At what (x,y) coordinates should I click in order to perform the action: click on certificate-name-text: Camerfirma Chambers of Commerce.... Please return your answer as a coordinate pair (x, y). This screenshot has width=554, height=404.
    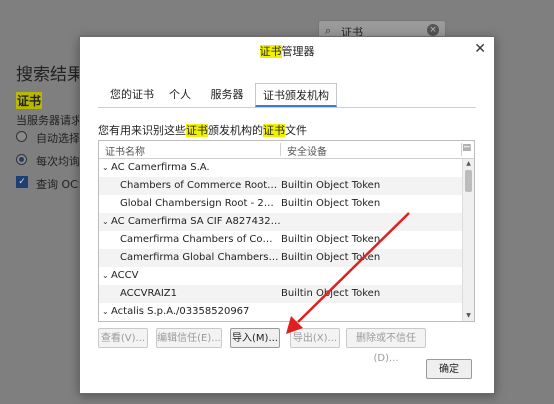
    Looking at the image, I should click on (200, 239).